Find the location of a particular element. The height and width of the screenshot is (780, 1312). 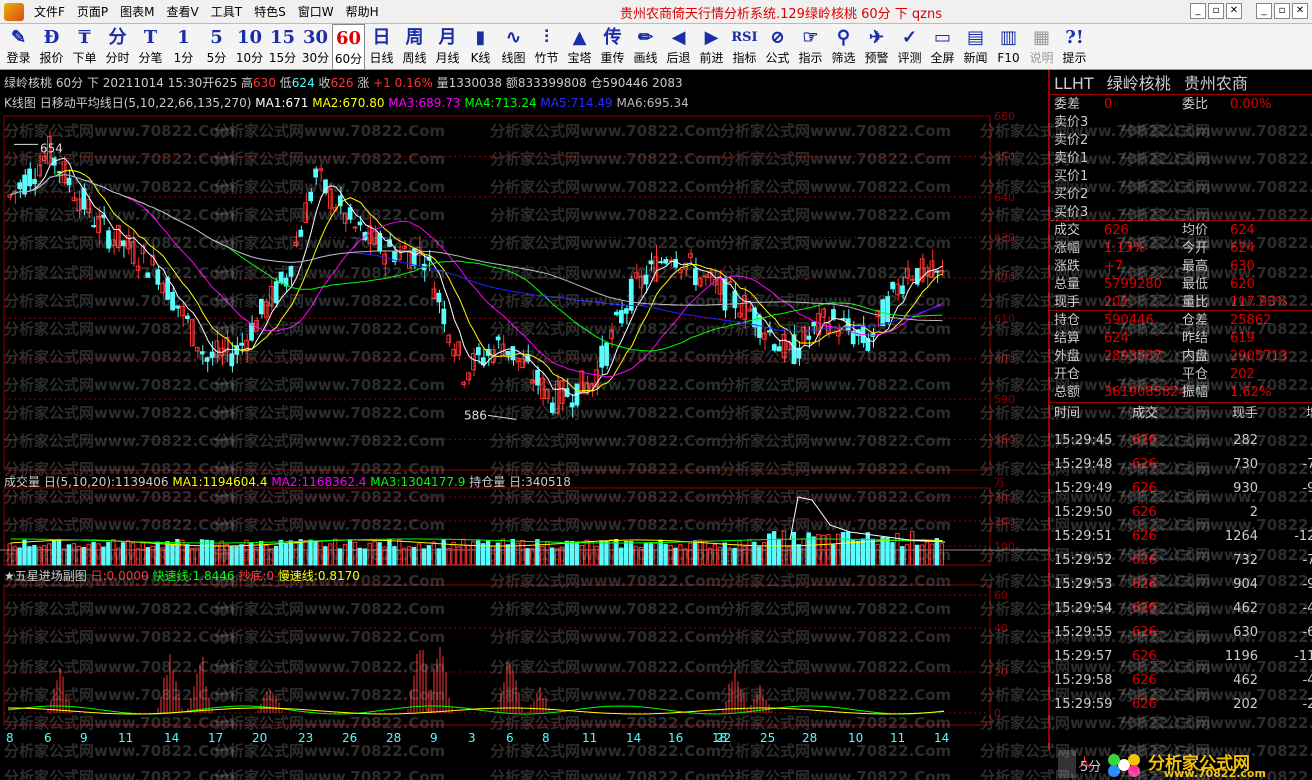

tick-row: 15:29:48 626 730 -730 is located at coordinates (1183, 465).